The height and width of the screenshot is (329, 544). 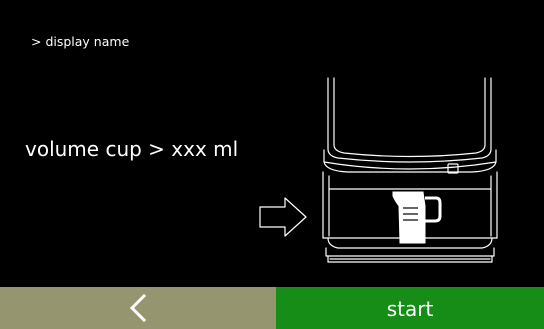 I want to click on back-button, so click(x=138, y=308).